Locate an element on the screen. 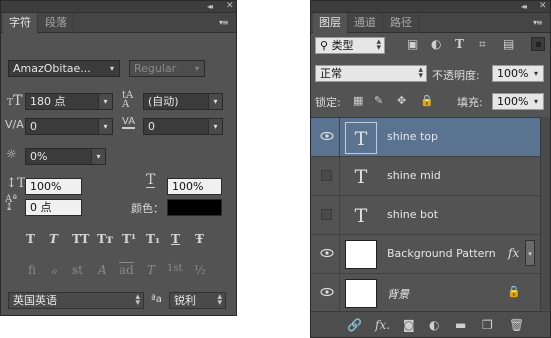 The image size is (551, 338). swash-button: A is located at coordinates (102, 270).